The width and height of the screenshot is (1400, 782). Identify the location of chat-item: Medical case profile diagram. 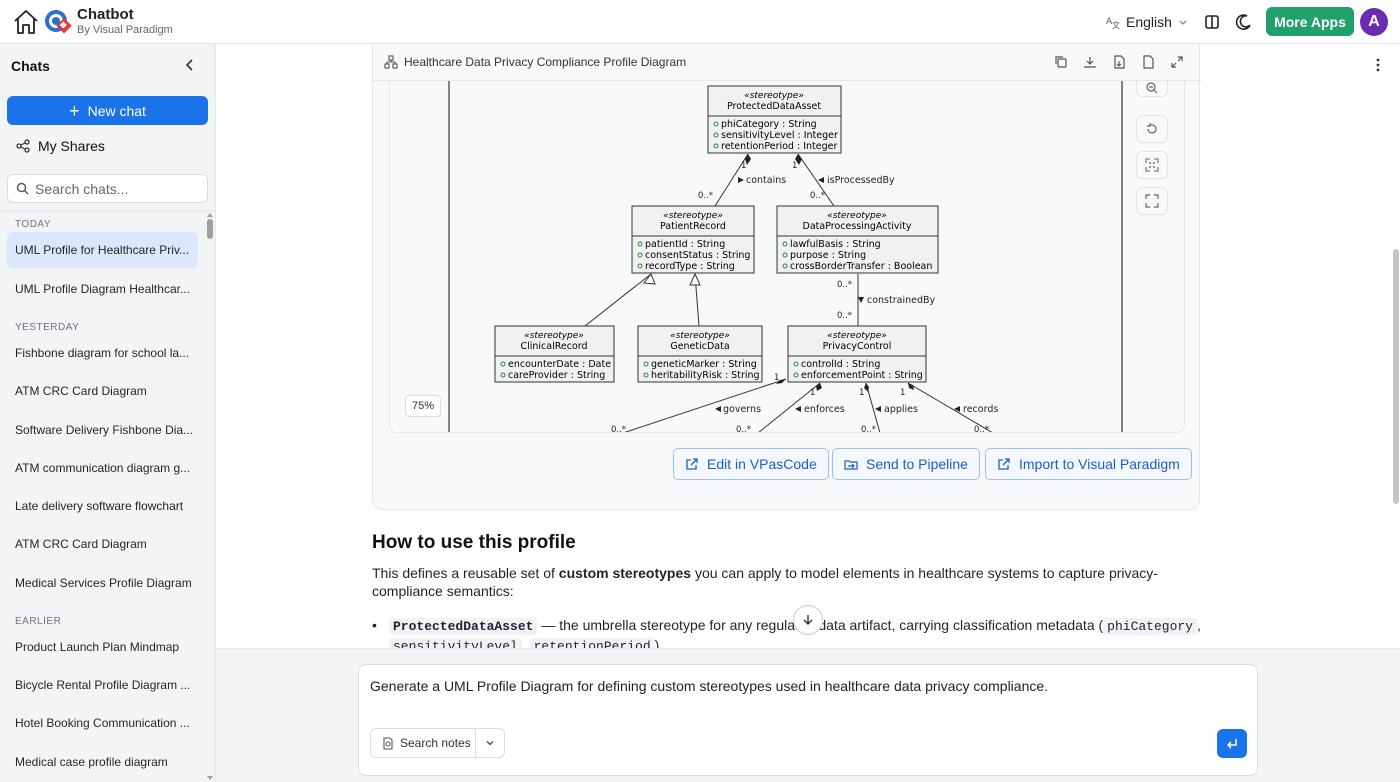
(102, 762).